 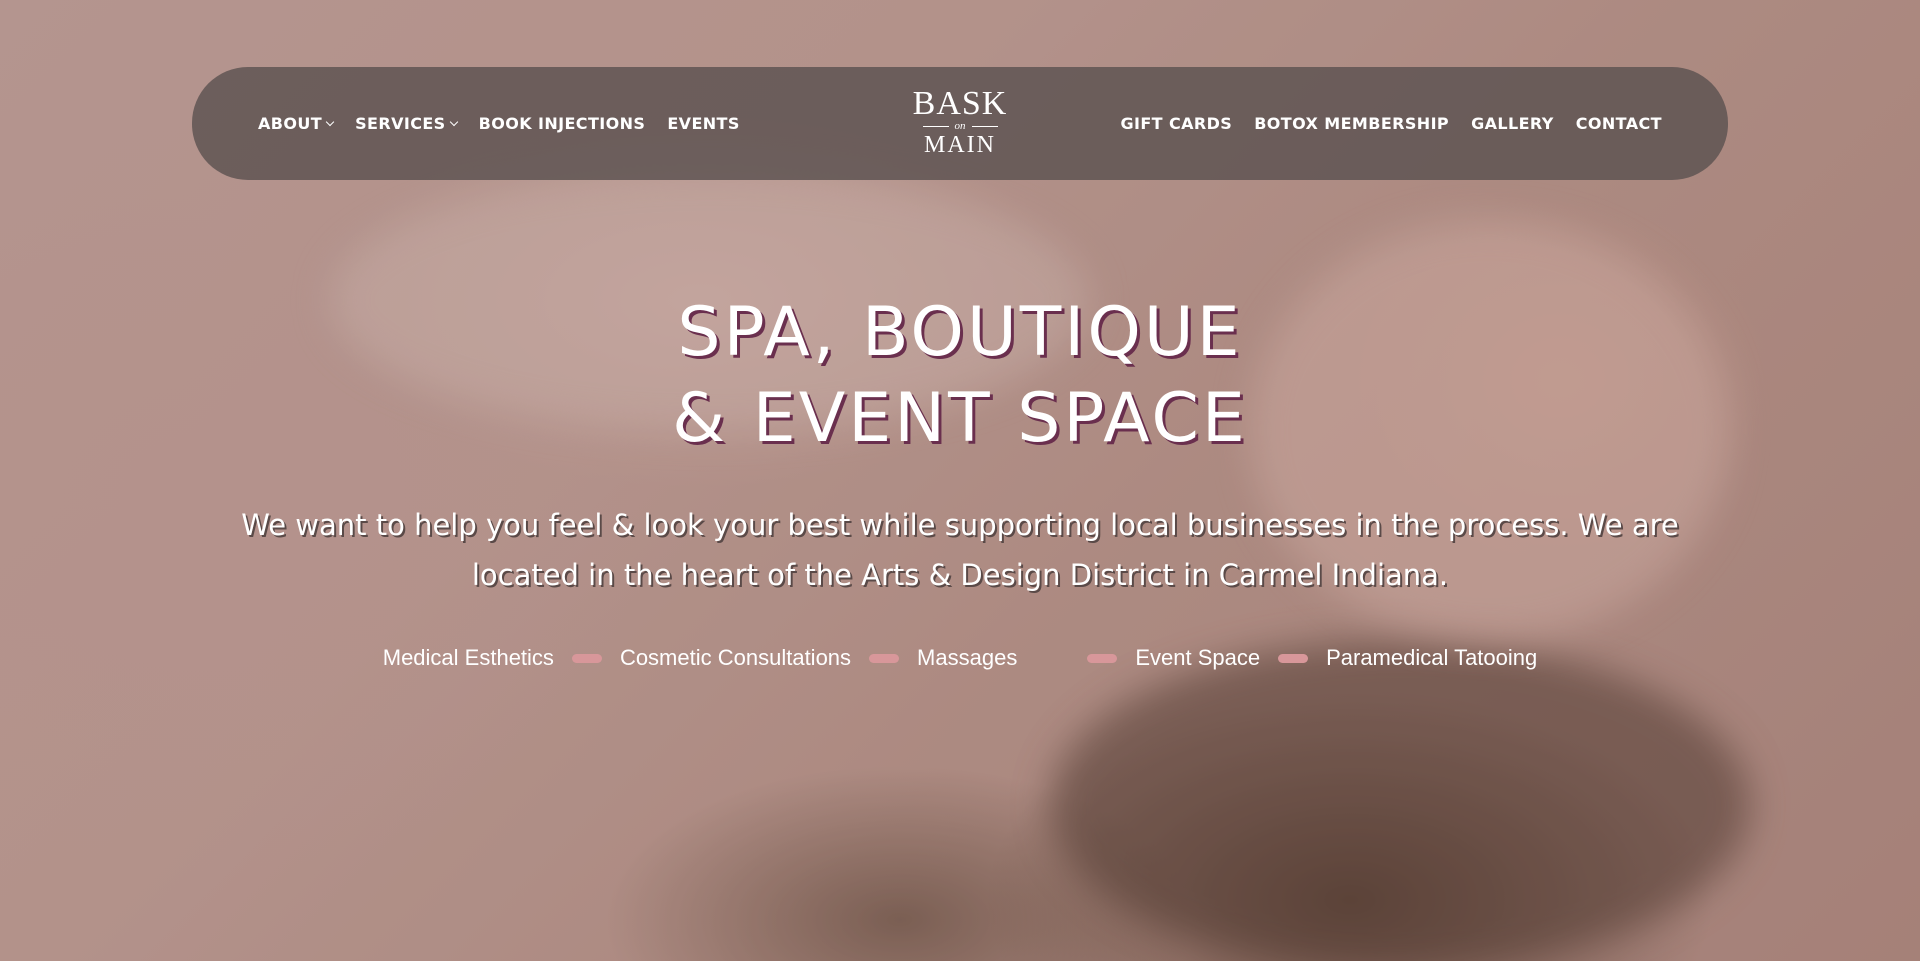 I want to click on nav-item-gift-cards: GIFT CARDS, so click(x=1176, y=123).